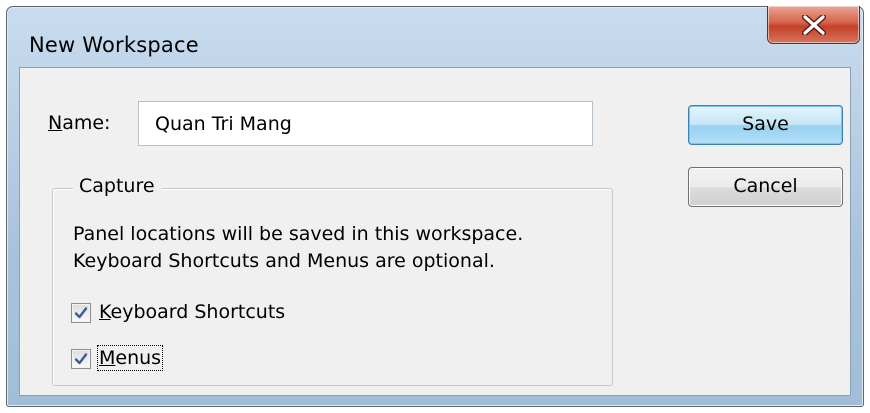  What do you see at coordinates (765, 187) in the screenshot?
I see `cancel-button: Cancel` at bounding box center [765, 187].